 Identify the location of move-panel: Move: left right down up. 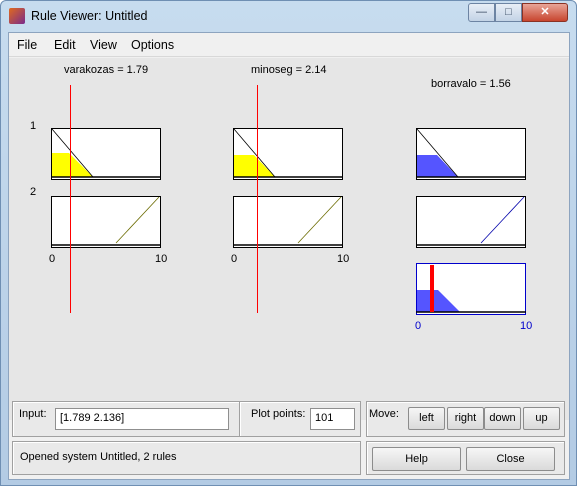
(465, 419).